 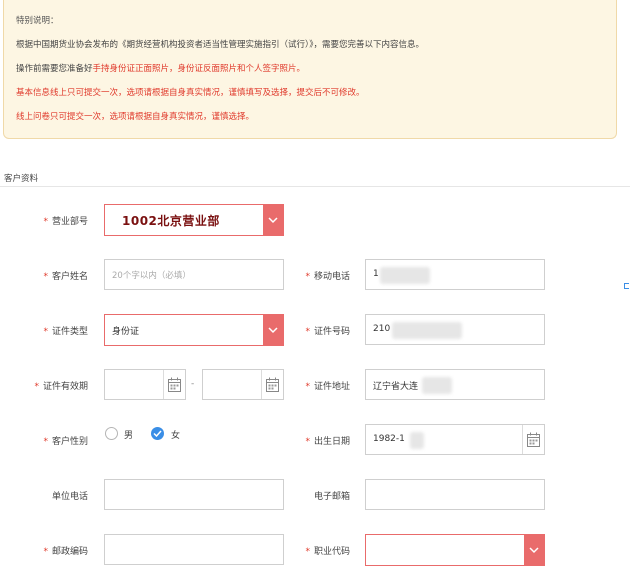 What do you see at coordinates (243, 384) in the screenshot?
I see `id-validity-end-input` at bounding box center [243, 384].